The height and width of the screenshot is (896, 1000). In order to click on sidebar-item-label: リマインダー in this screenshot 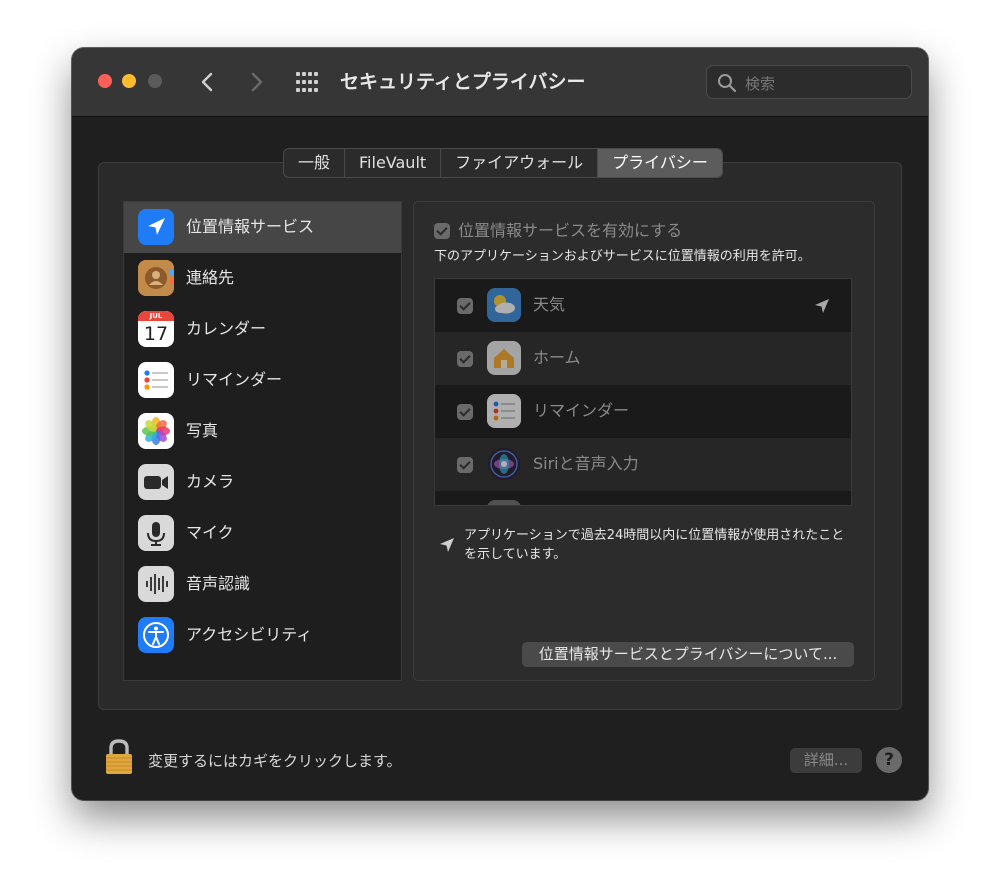, I will do `click(234, 379)`.